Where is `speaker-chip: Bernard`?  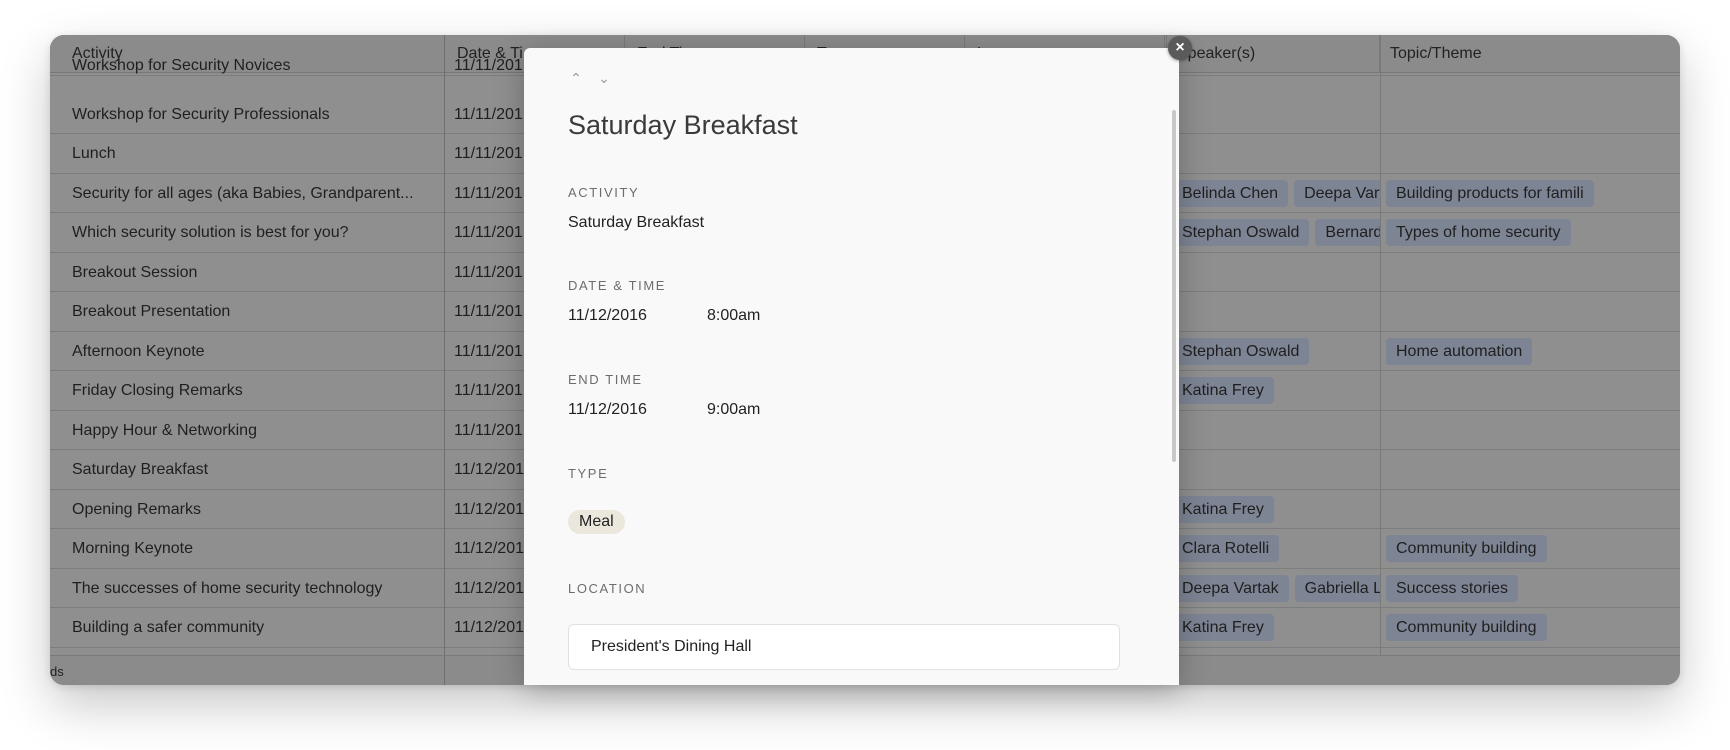 speaker-chip: Bernard is located at coordinates (1347, 232).